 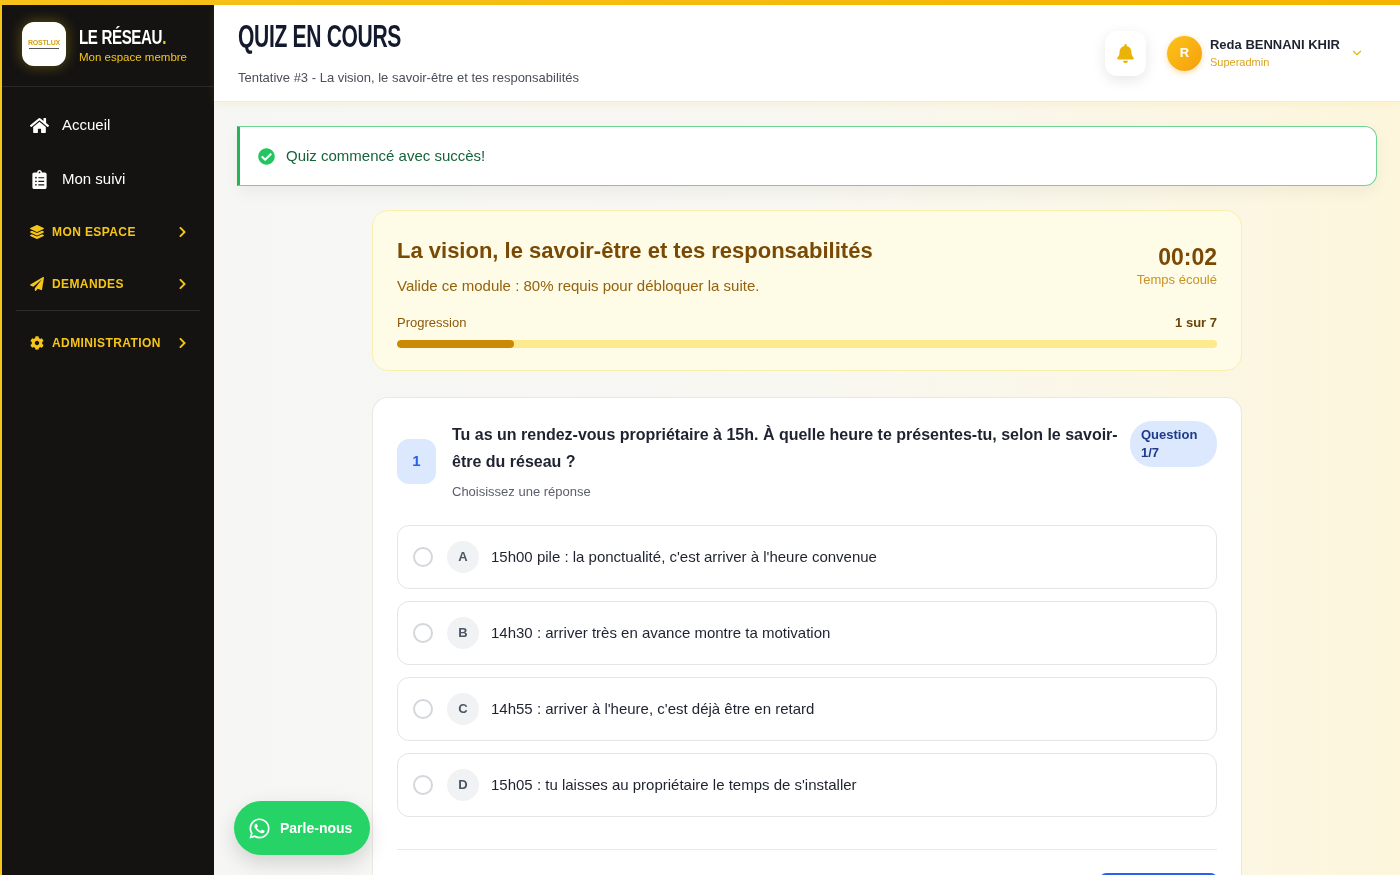 What do you see at coordinates (684, 556) in the screenshot?
I see `option-text: 15h00 pile : la ponctualité, c'est arriver à l'heure convenue` at bounding box center [684, 556].